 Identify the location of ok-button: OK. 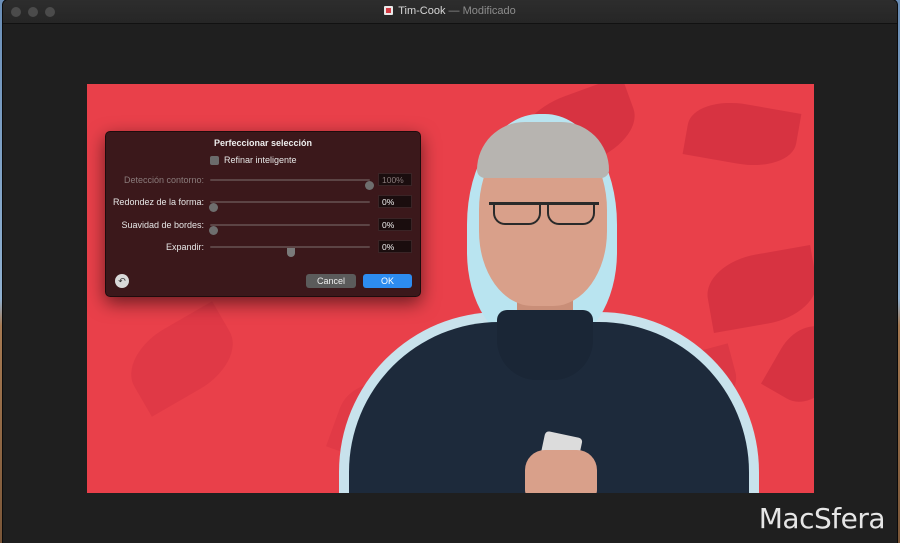
(387, 281).